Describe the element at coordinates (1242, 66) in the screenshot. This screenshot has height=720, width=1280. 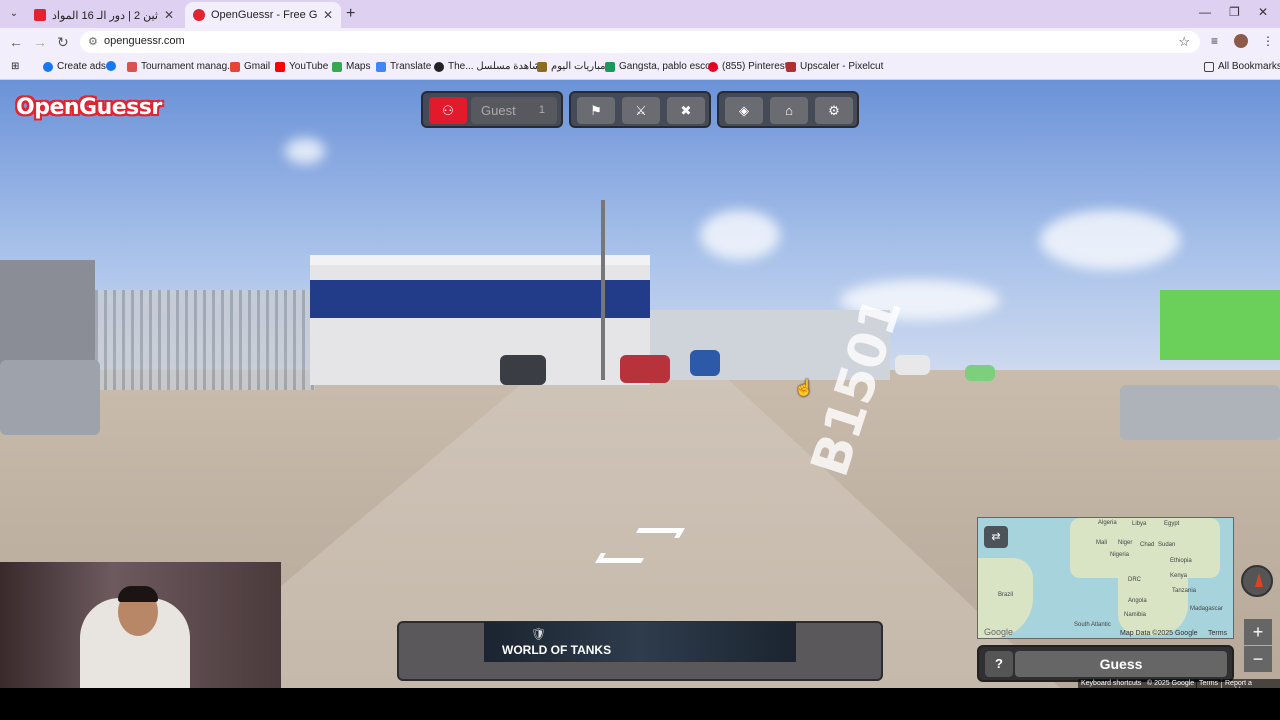
I see `all-bookmarks: All Bookmarks` at that location.